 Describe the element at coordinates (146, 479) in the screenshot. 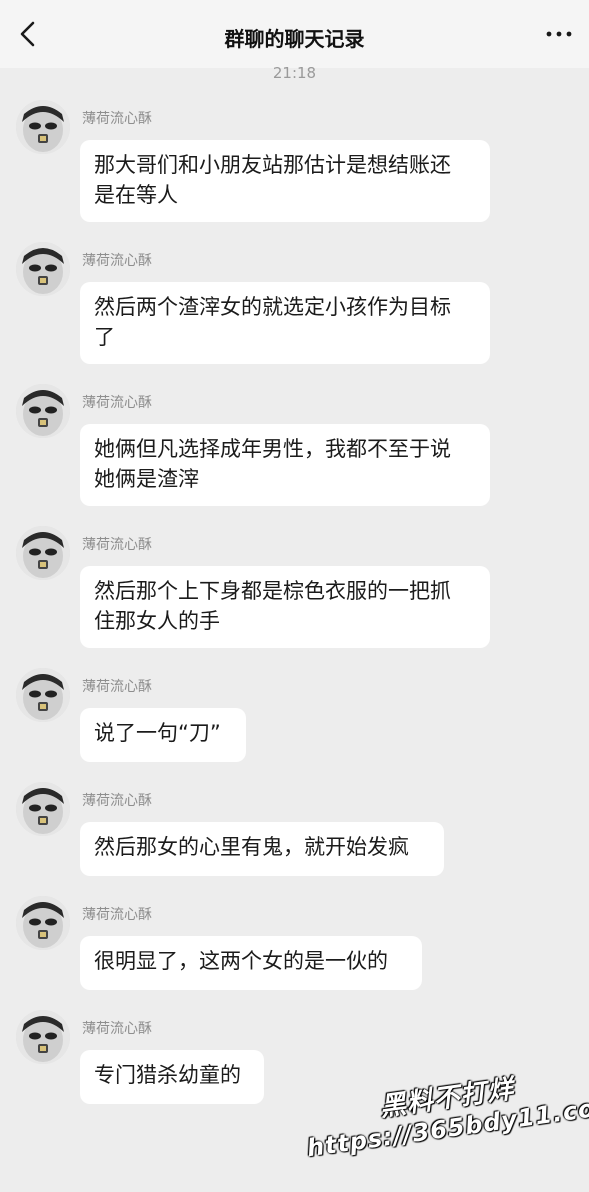

I see `message-text-line: 她俩是渣滓` at that location.